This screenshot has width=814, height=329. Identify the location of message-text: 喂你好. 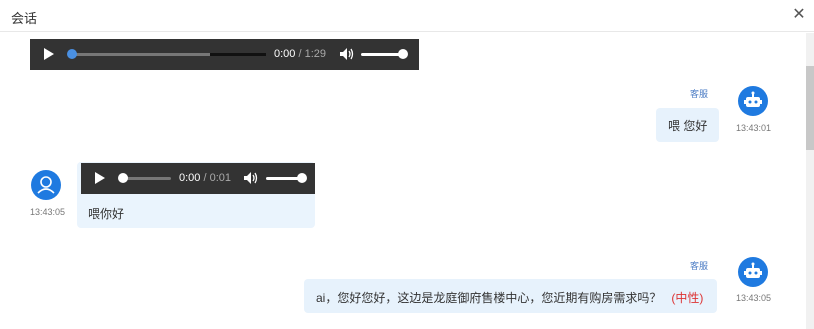
(106, 214).